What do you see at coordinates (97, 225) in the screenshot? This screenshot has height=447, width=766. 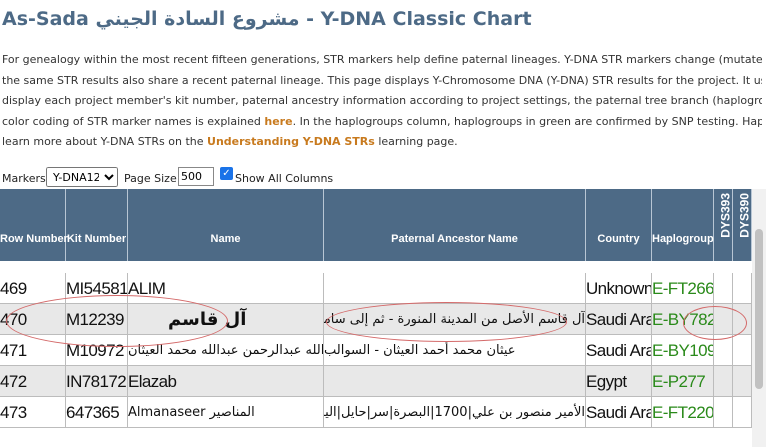 I see `col-header-kit-number: Kit Number` at bounding box center [97, 225].